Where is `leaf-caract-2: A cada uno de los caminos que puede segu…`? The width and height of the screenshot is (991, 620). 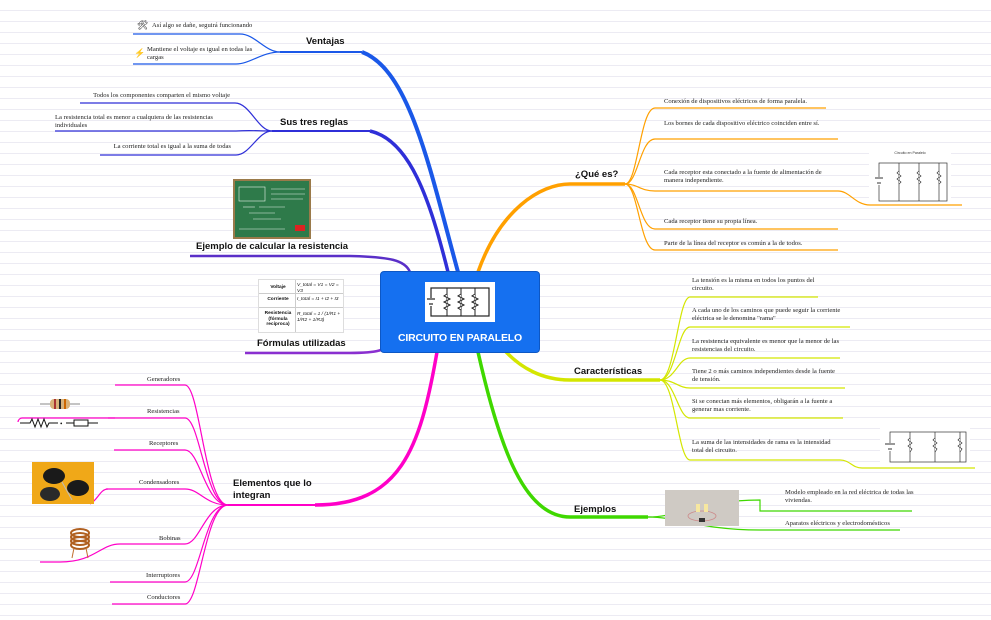
leaf-caract-2: A cada uno de los caminos que puede segu… is located at coordinates (772, 315).